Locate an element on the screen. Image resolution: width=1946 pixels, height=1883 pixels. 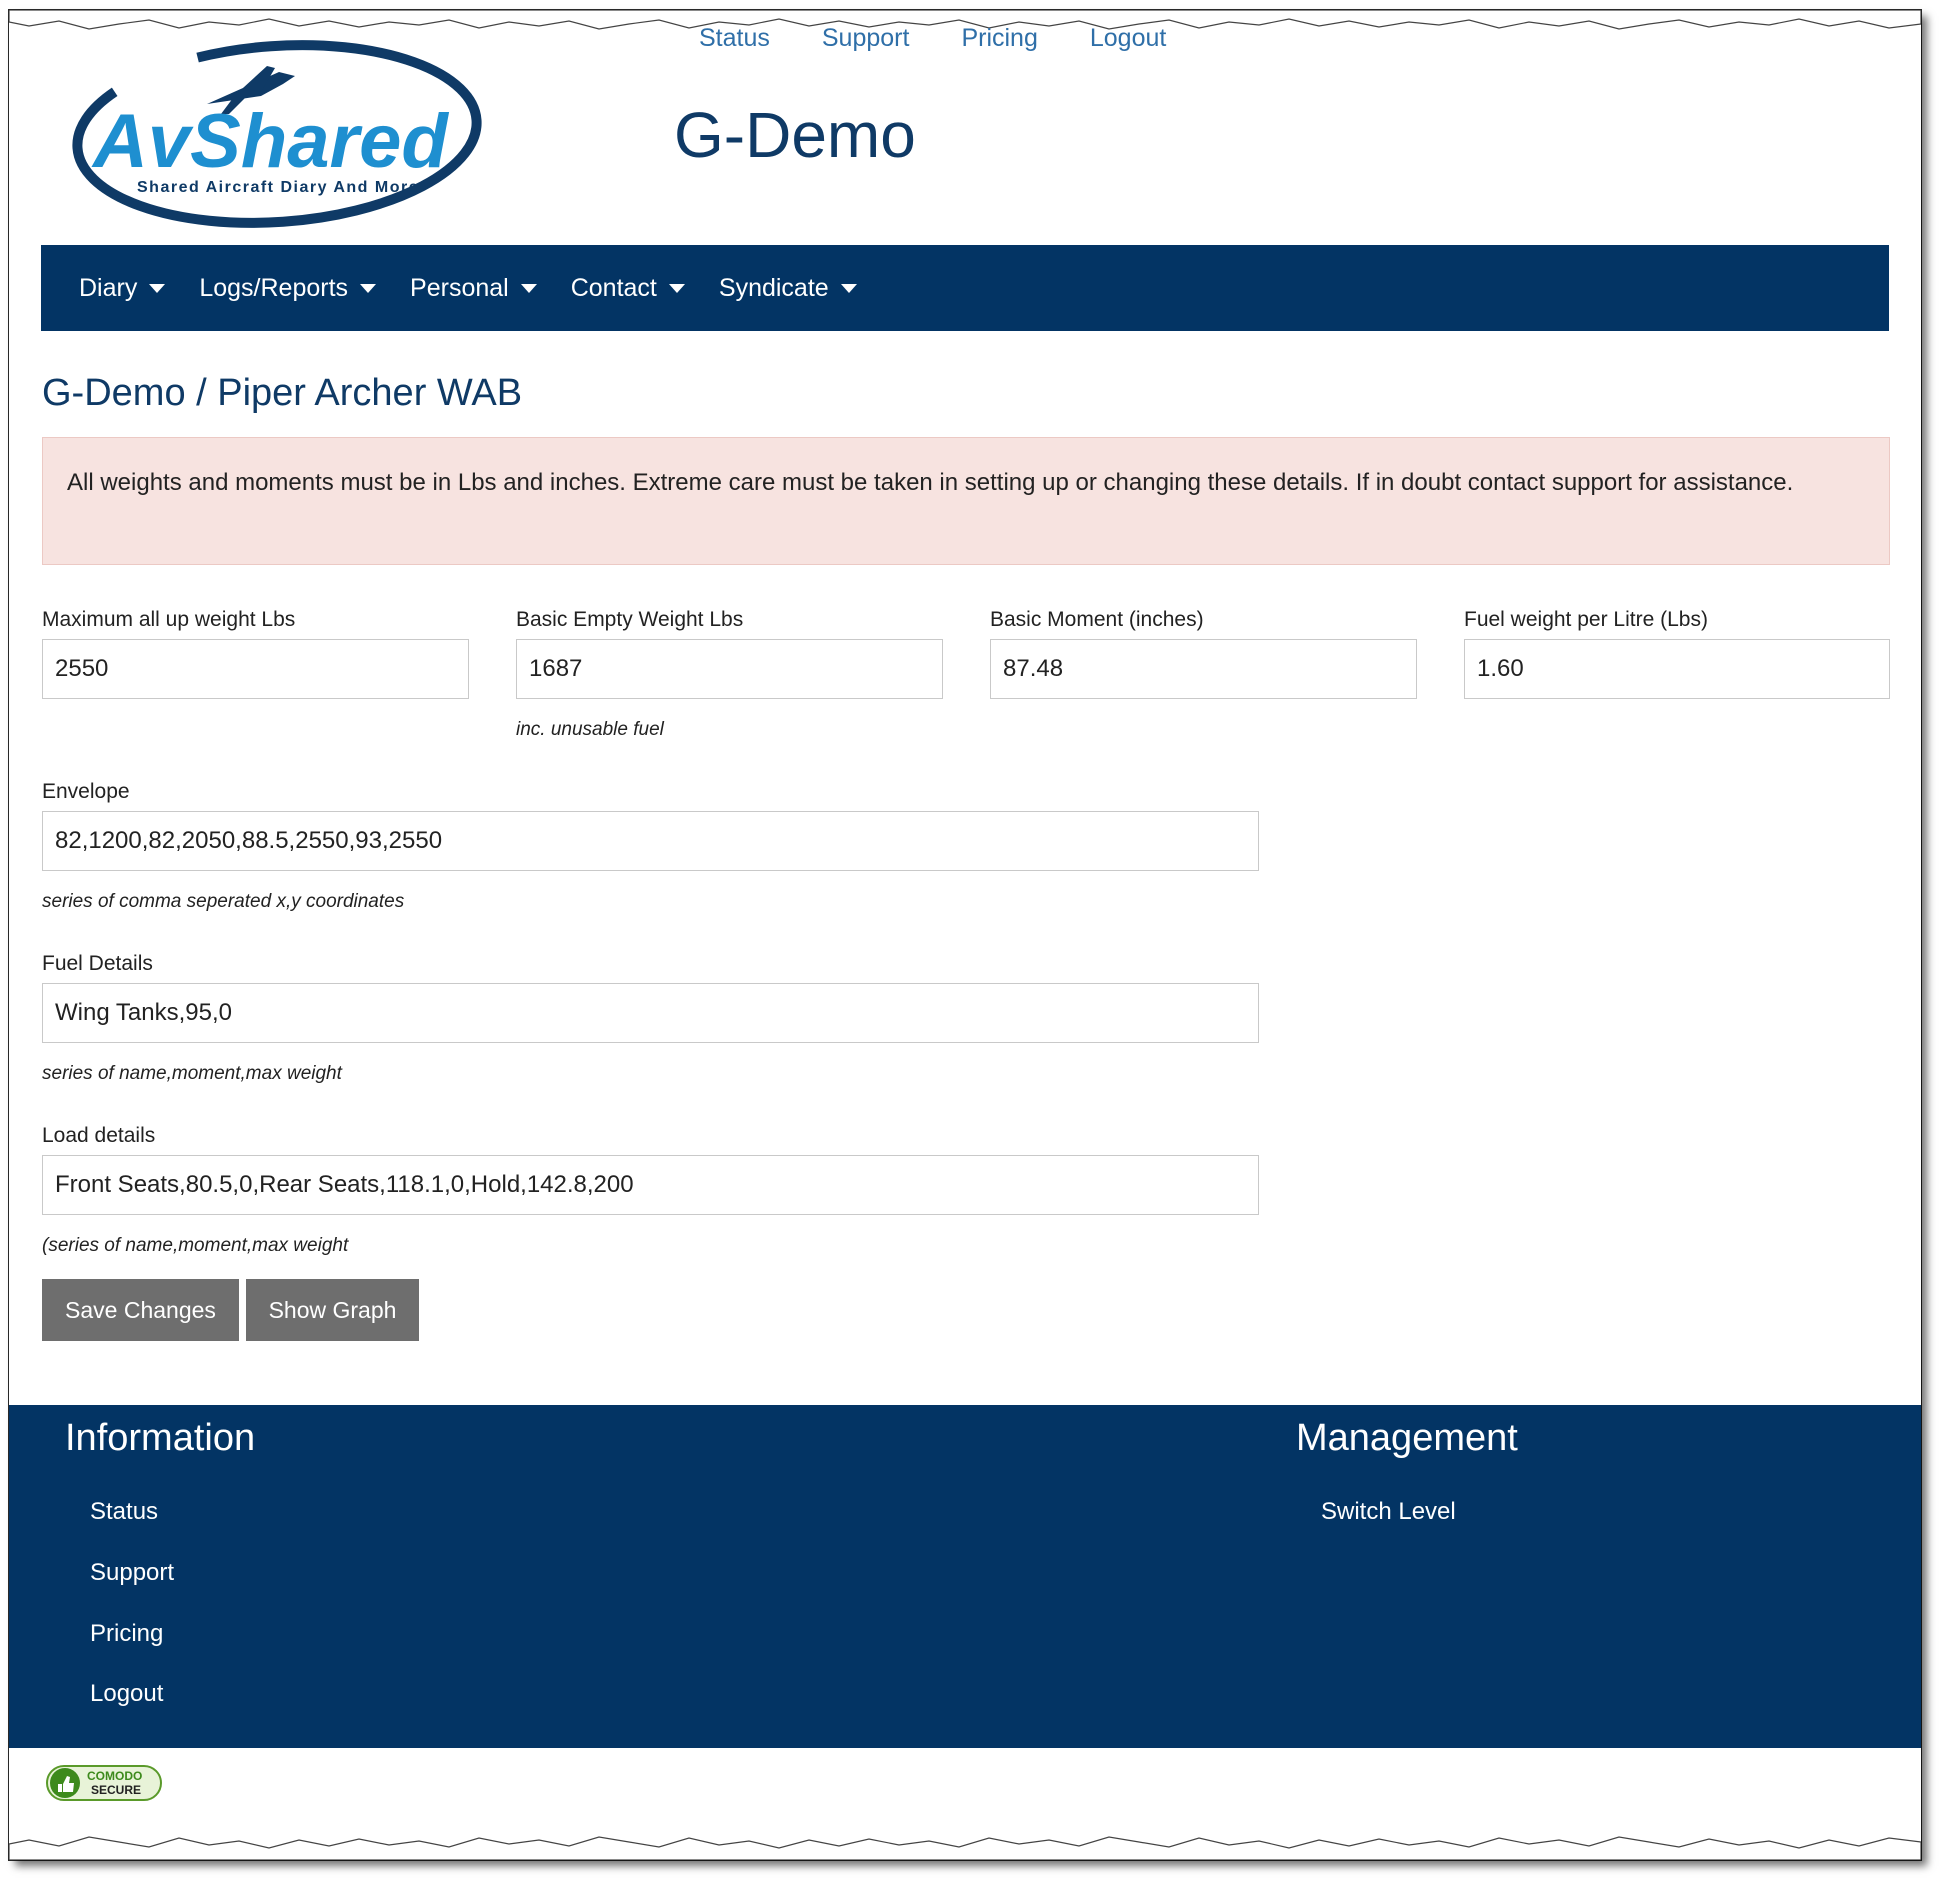
nav-label: Syndicate is located at coordinates (773, 287).